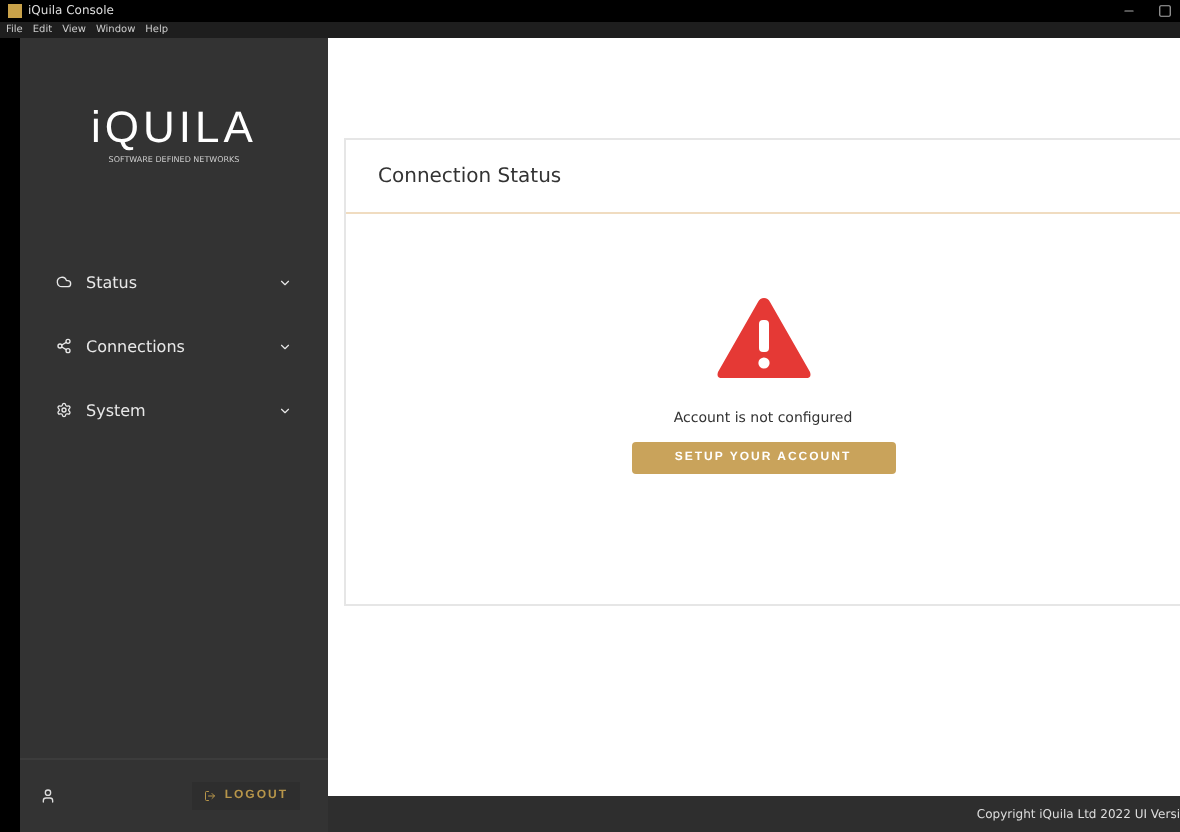 This screenshot has height=832, width=1180. What do you see at coordinates (763, 177) in the screenshot?
I see `card-title: Connection Status` at bounding box center [763, 177].